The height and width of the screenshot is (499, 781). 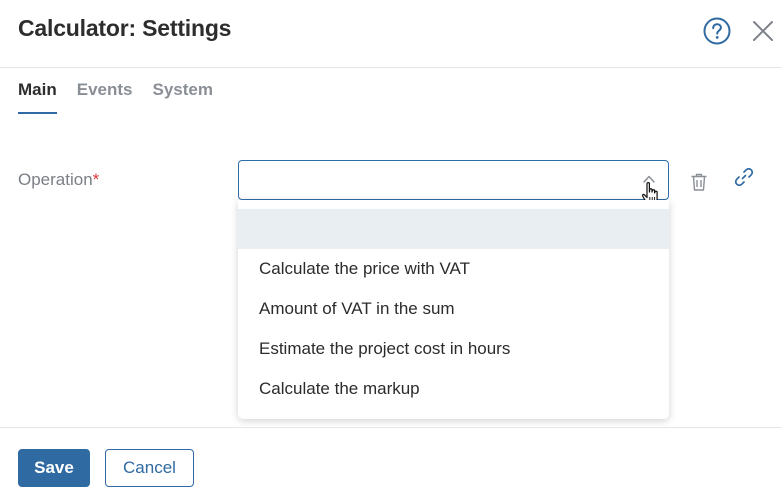 I want to click on dialog-title: Calculator: Settings, so click(x=125, y=28).